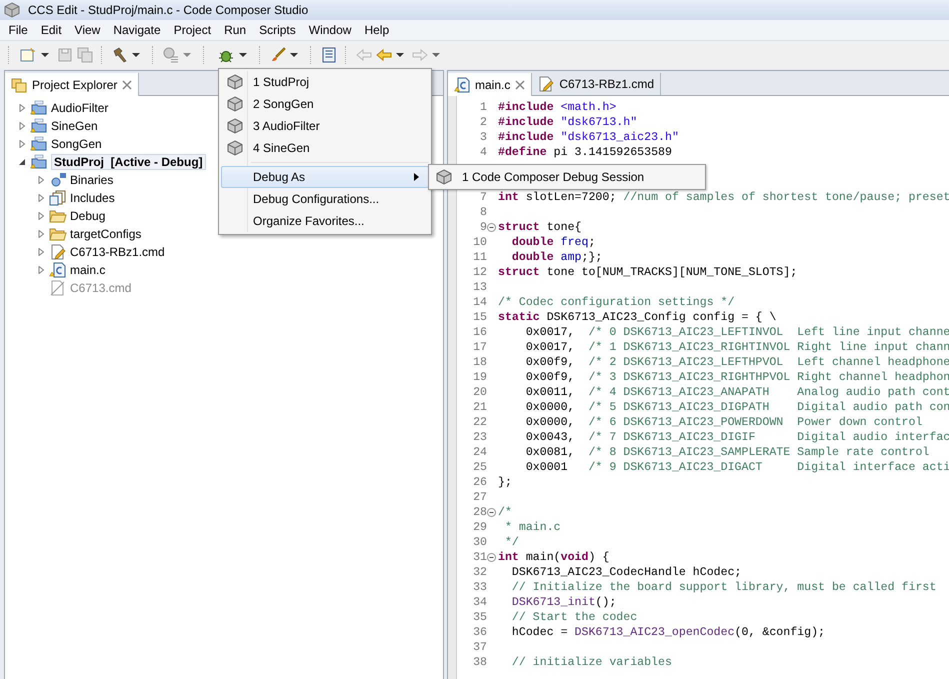  What do you see at coordinates (325, 104) in the screenshot?
I see `menu-item: 2 SongGen` at bounding box center [325, 104].